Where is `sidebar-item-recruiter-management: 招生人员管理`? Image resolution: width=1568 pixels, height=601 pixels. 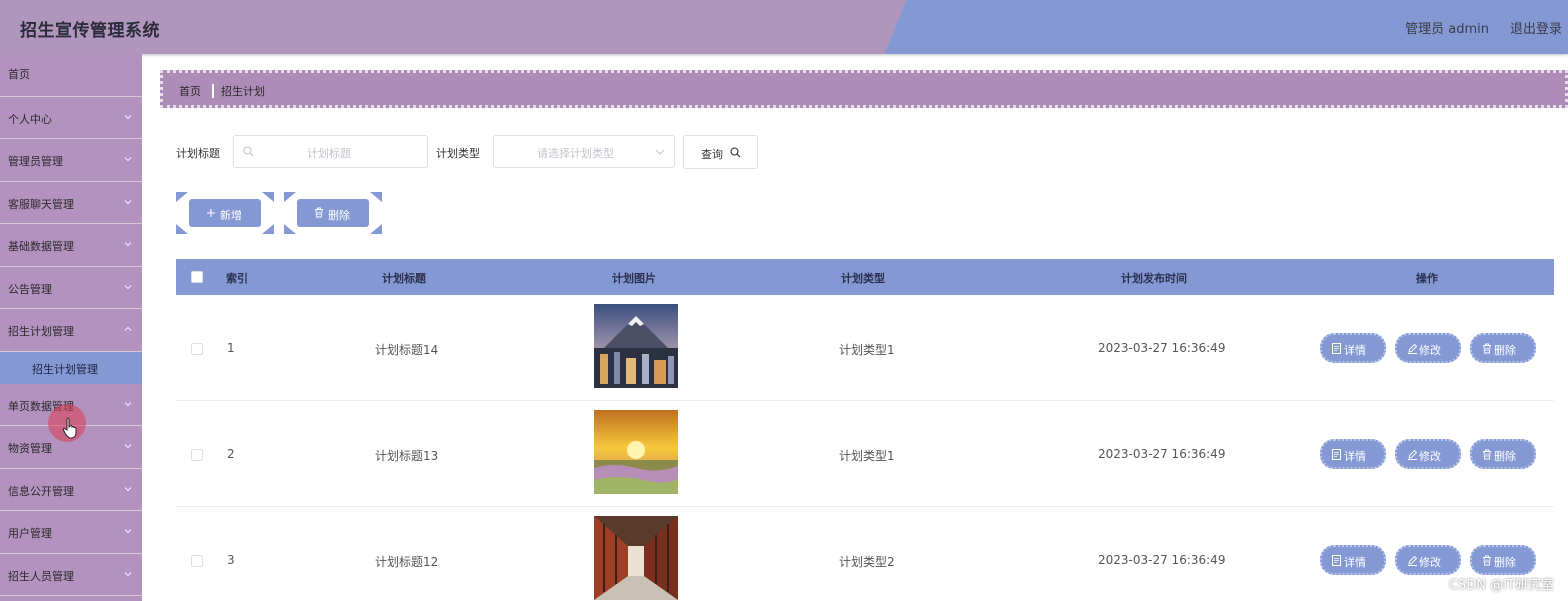
sidebar-item-recruiter-management: 招生人员管理 is located at coordinates (71, 575).